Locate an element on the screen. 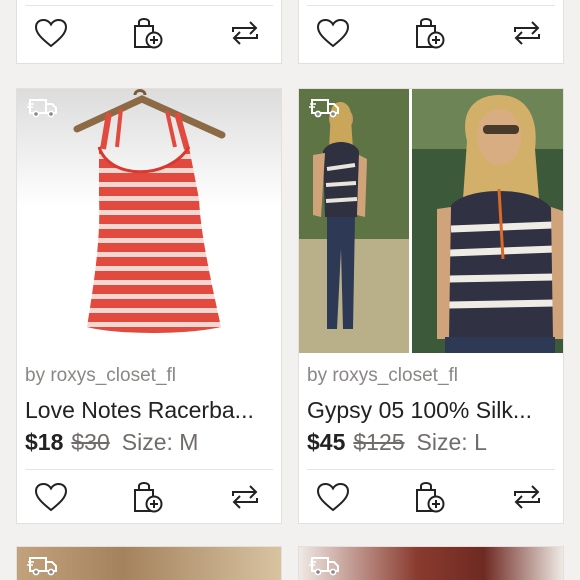  listing-card-top-right is located at coordinates (431, 32).